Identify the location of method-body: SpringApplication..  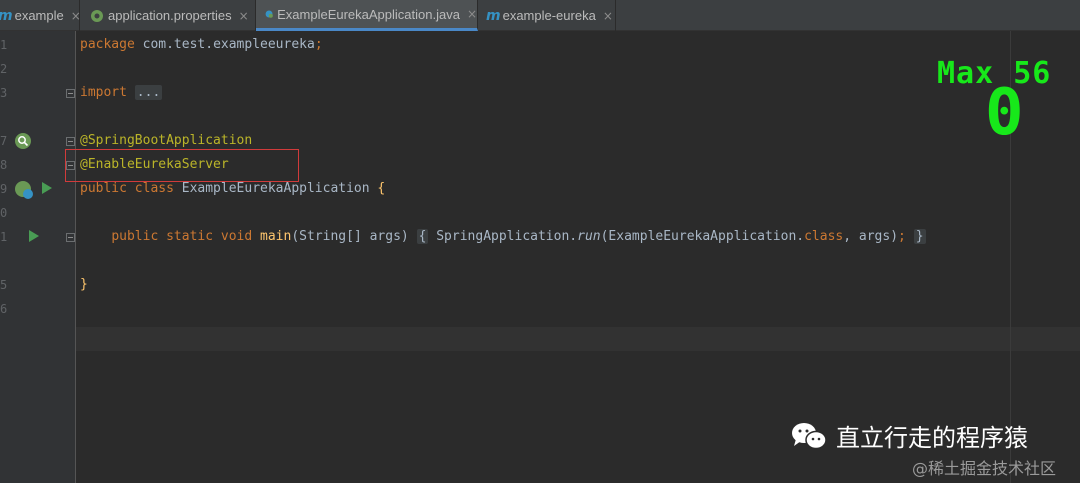
(503, 236).